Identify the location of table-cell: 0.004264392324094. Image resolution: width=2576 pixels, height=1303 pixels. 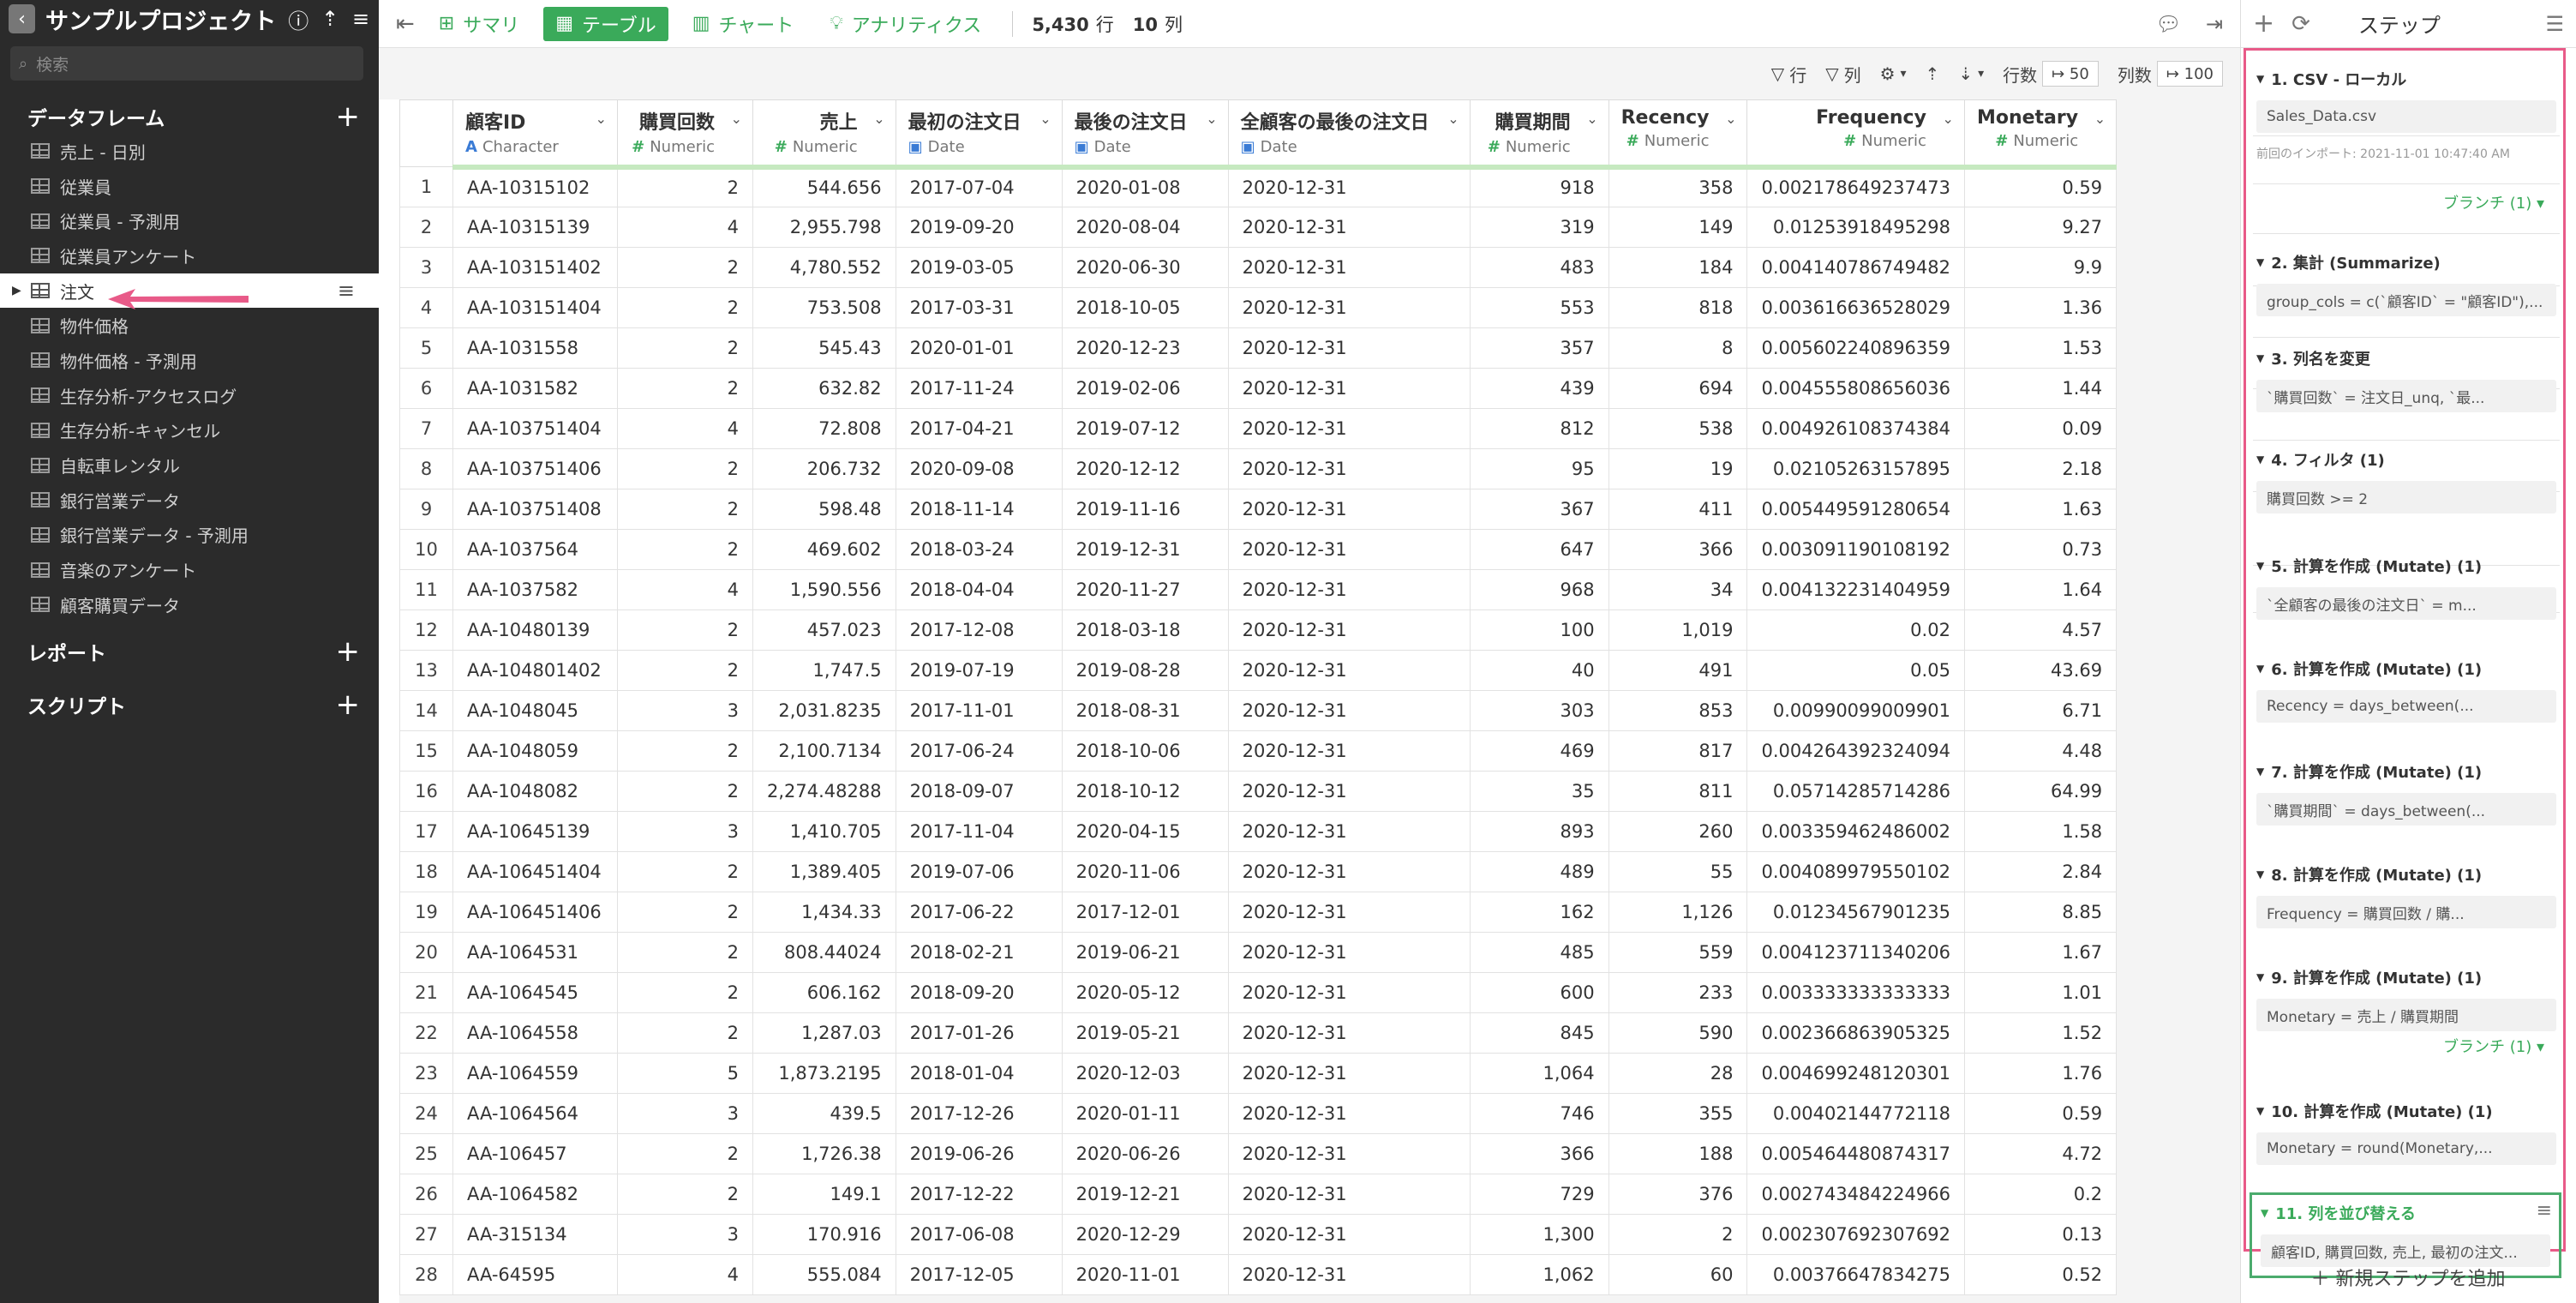
(1855, 751).